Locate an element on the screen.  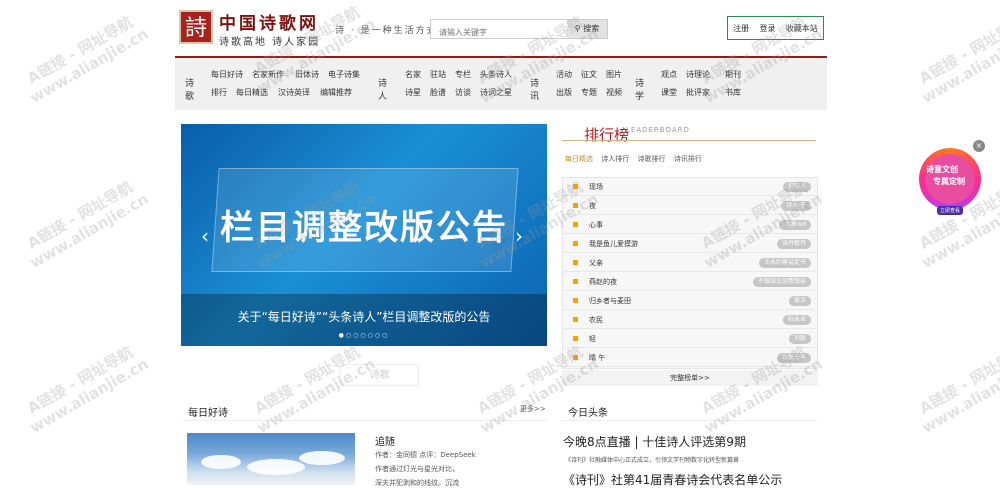
banner-caption: 关于“每日好诗”“头条诗人”栏目调整改版的公告 is located at coordinates (364, 316).